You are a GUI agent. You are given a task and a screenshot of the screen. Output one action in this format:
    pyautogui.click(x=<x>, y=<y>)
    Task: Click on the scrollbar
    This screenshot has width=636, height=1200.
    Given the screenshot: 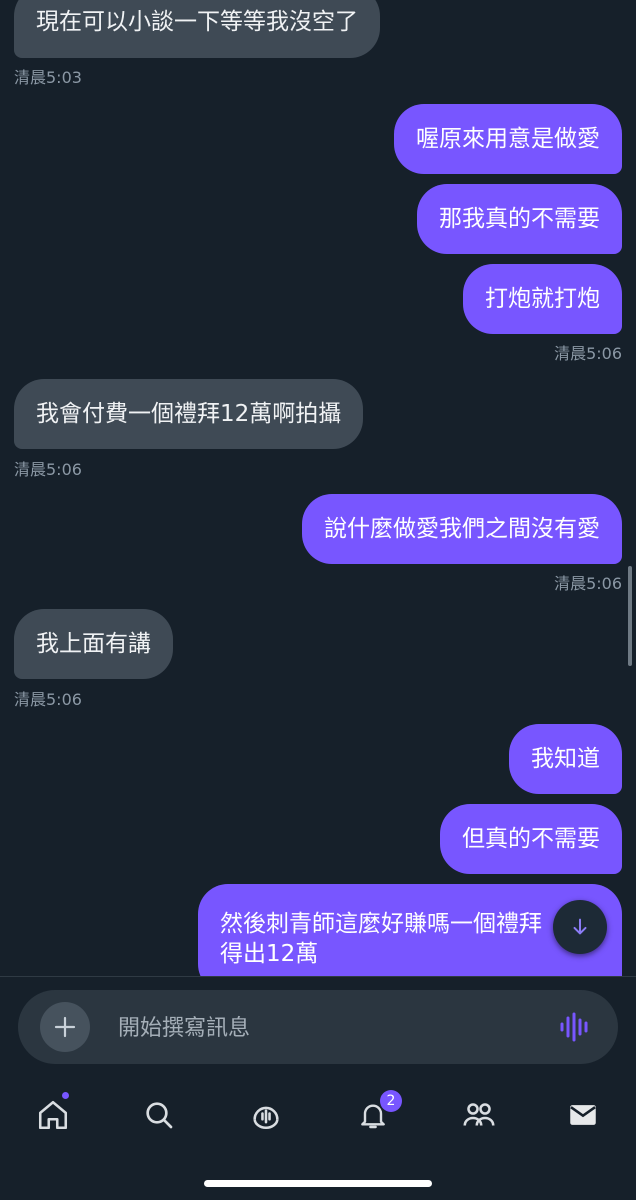 What is the action you would take?
    pyautogui.click(x=630, y=616)
    